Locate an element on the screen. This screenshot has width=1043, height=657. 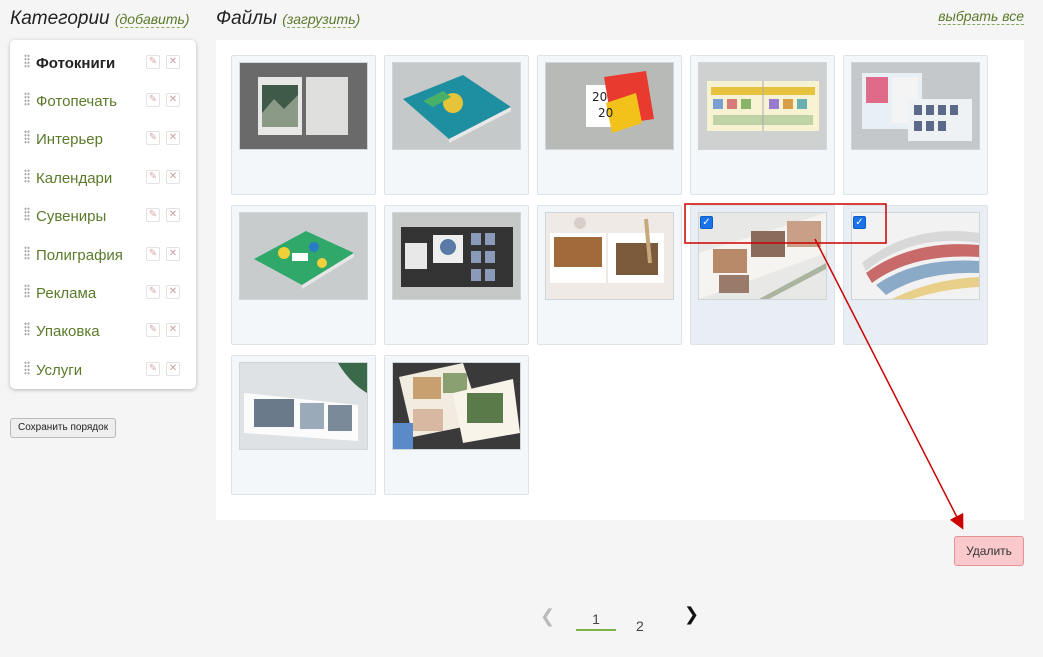
category-item: Календари ✎ ✕ is located at coordinates (103, 177).